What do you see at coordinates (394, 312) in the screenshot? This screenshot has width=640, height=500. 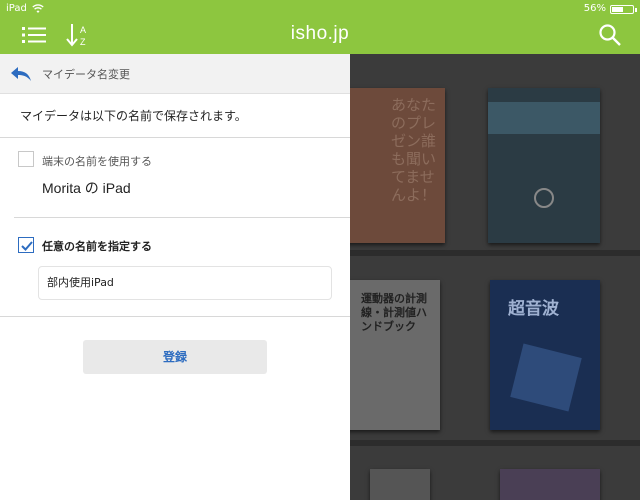 I see `book-cover-title: 運動器の計測線・計測値ハンドブック` at bounding box center [394, 312].